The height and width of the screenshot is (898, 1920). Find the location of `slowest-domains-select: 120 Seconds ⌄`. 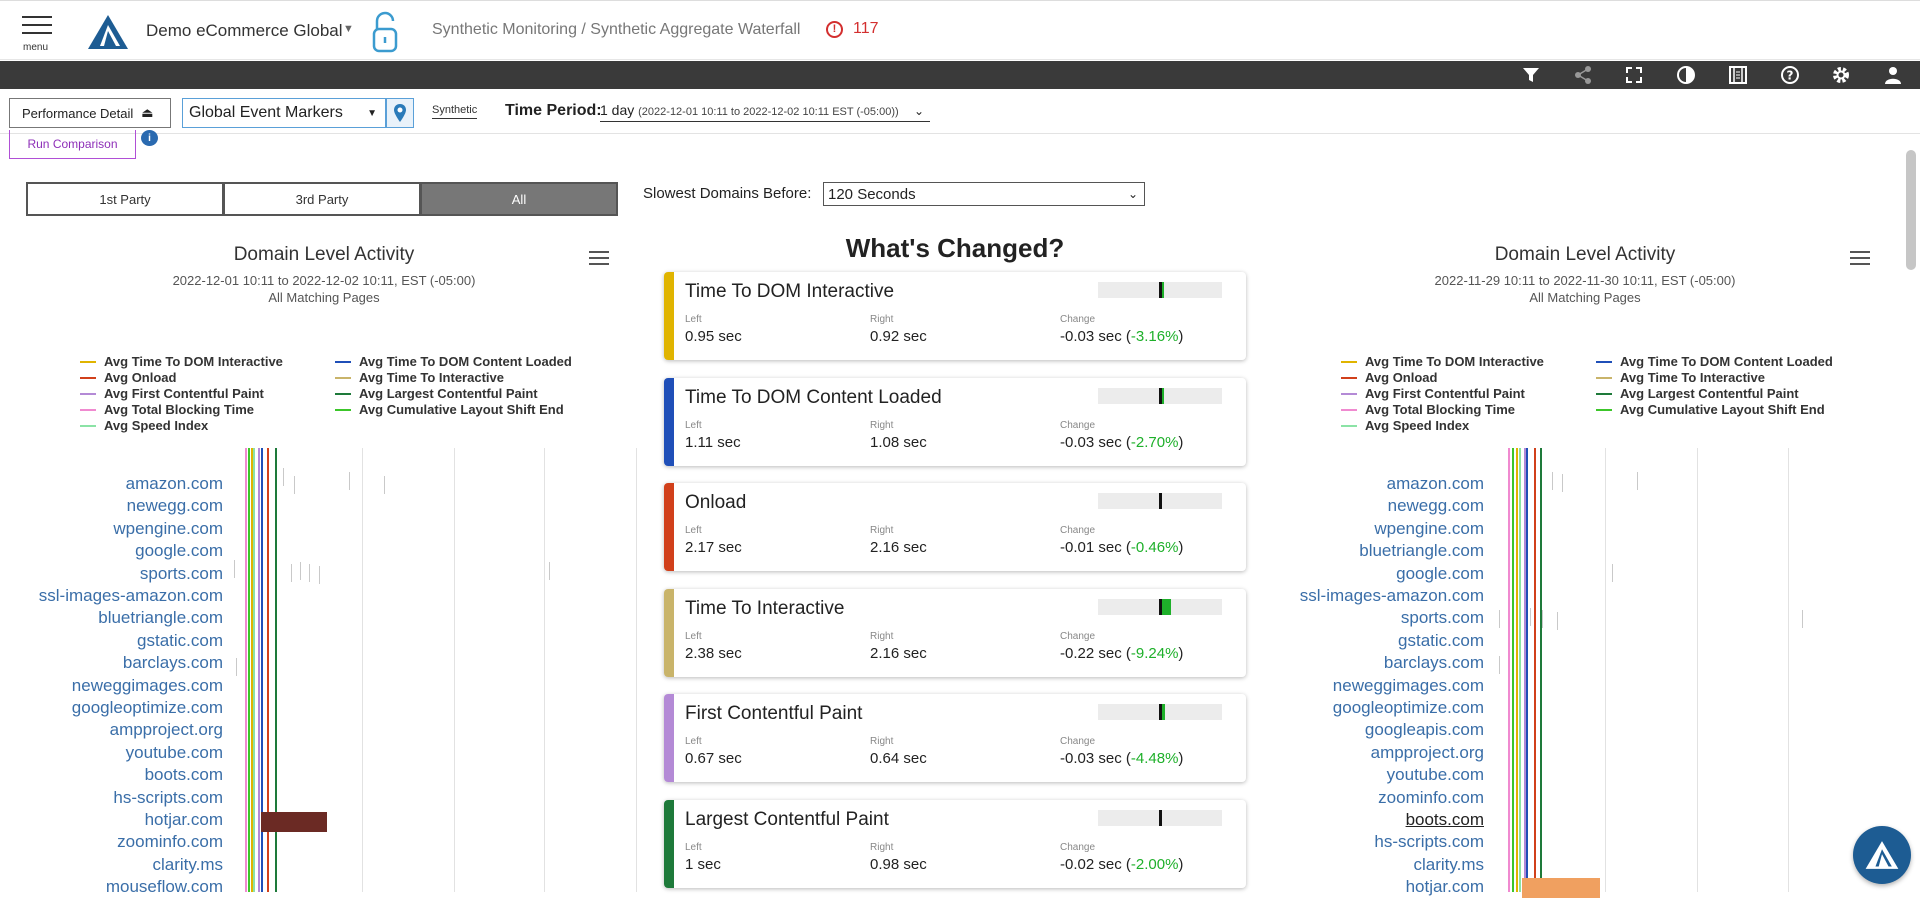

slowest-domains-select: 120 Seconds ⌄ is located at coordinates (984, 194).